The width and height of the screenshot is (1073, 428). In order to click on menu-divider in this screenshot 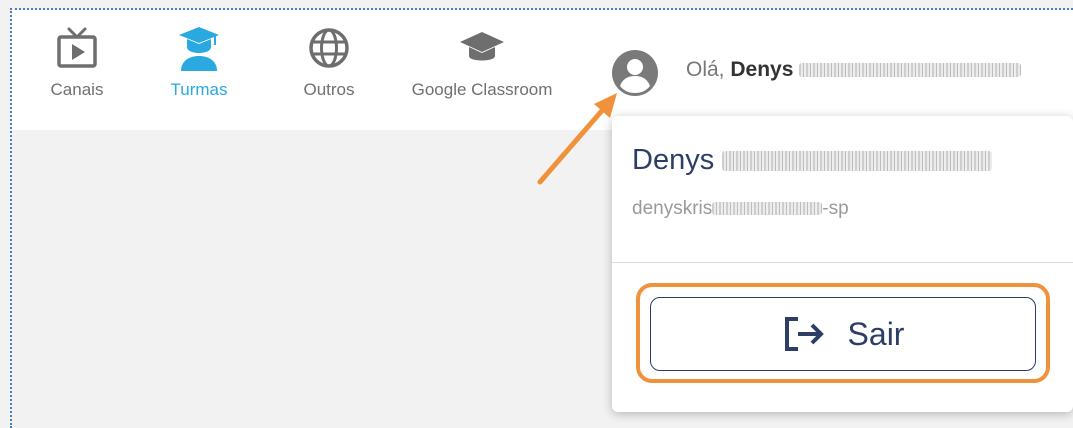, I will do `click(842, 262)`.